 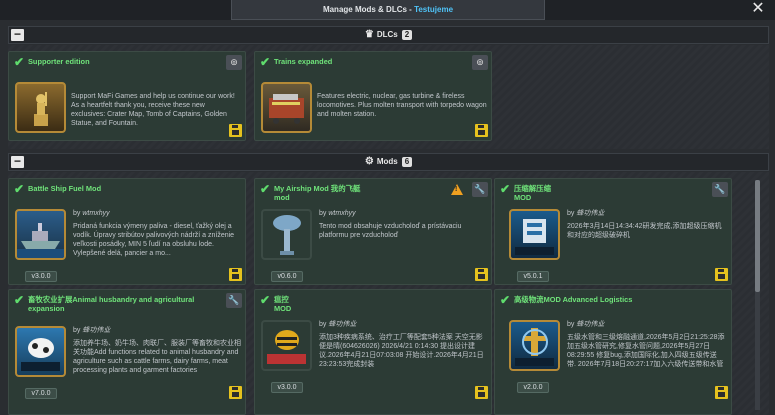 What do you see at coordinates (644, 231) in the screenshot?
I see `mod-description: 2026年3月14日14:34:42研发完成,添加超级压缩机和对应的超级破碎机` at bounding box center [644, 231].